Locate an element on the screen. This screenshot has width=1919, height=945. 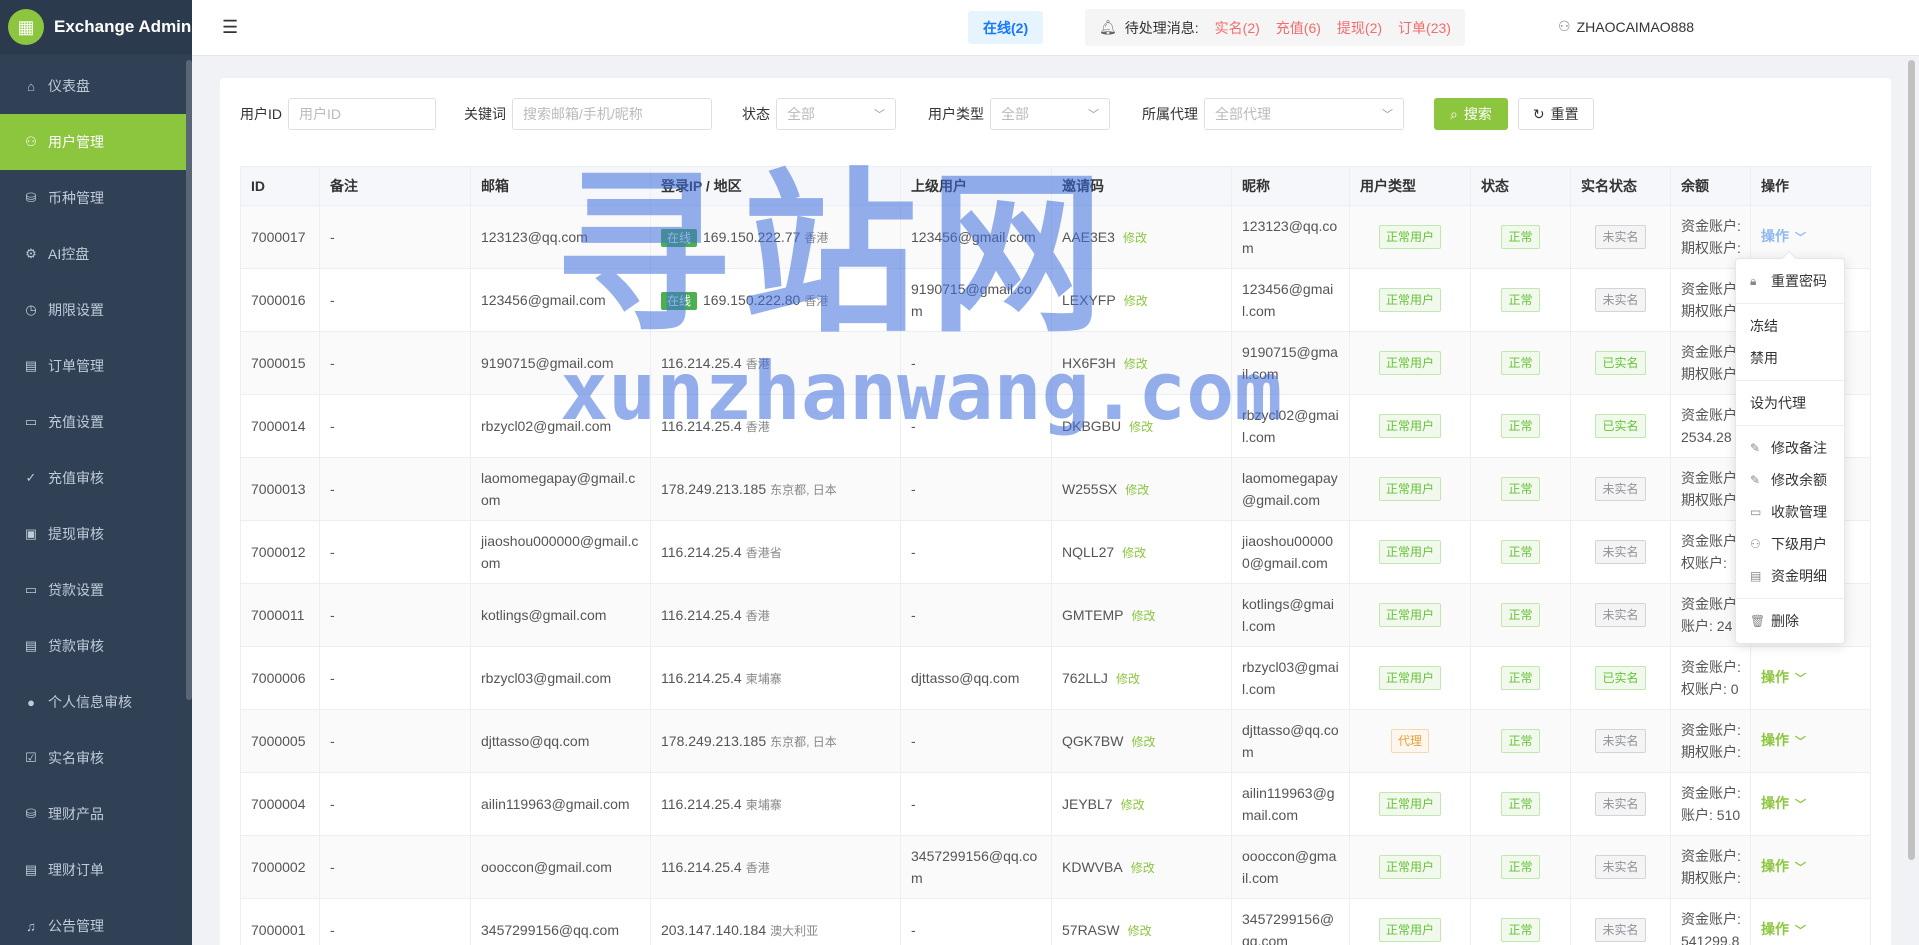
dropdown-item: 设为代理 is located at coordinates (1790, 403).